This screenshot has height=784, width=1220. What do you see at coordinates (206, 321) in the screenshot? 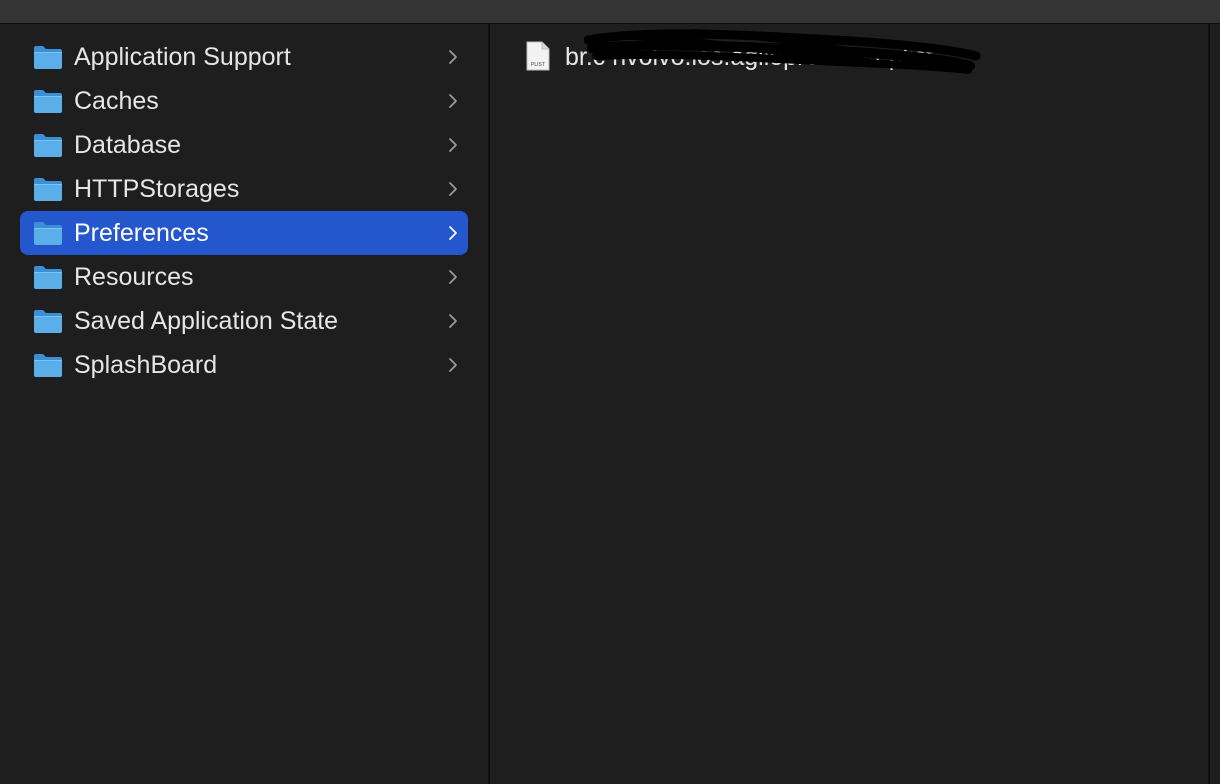
I see `folder-label: Saved Application State` at bounding box center [206, 321].